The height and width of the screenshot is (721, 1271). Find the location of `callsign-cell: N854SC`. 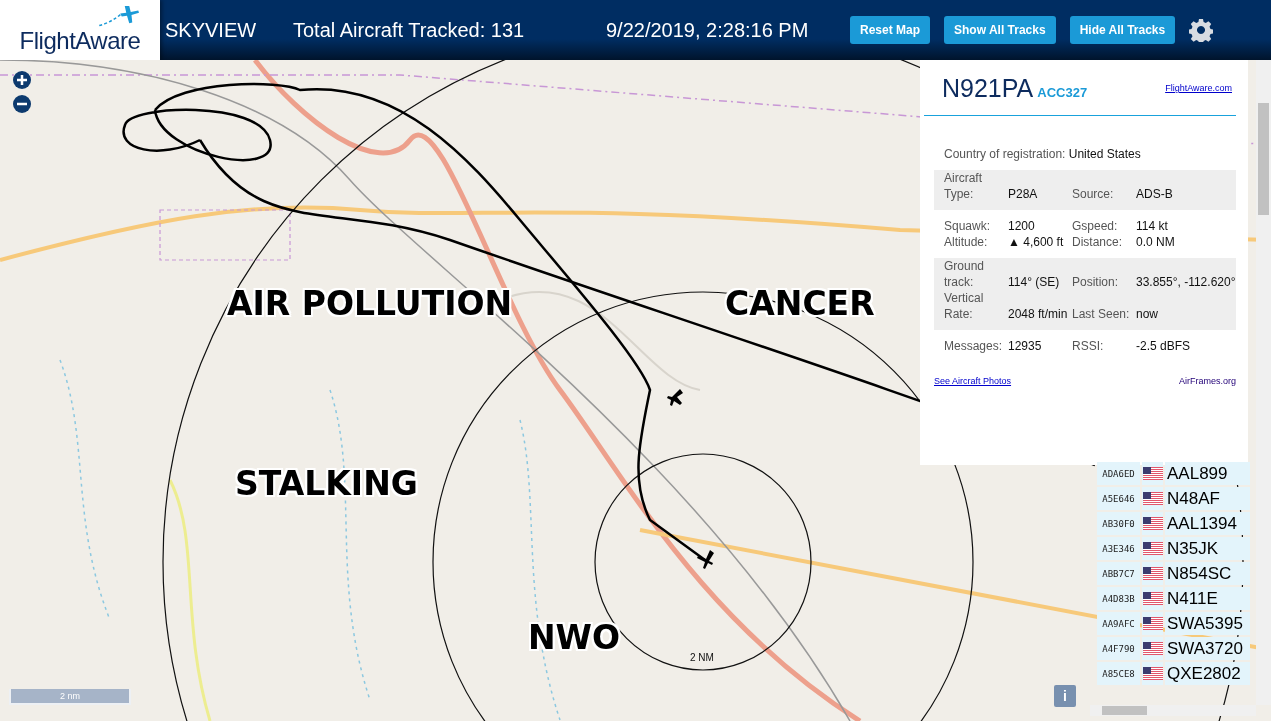

callsign-cell: N854SC is located at coordinates (1207, 573).